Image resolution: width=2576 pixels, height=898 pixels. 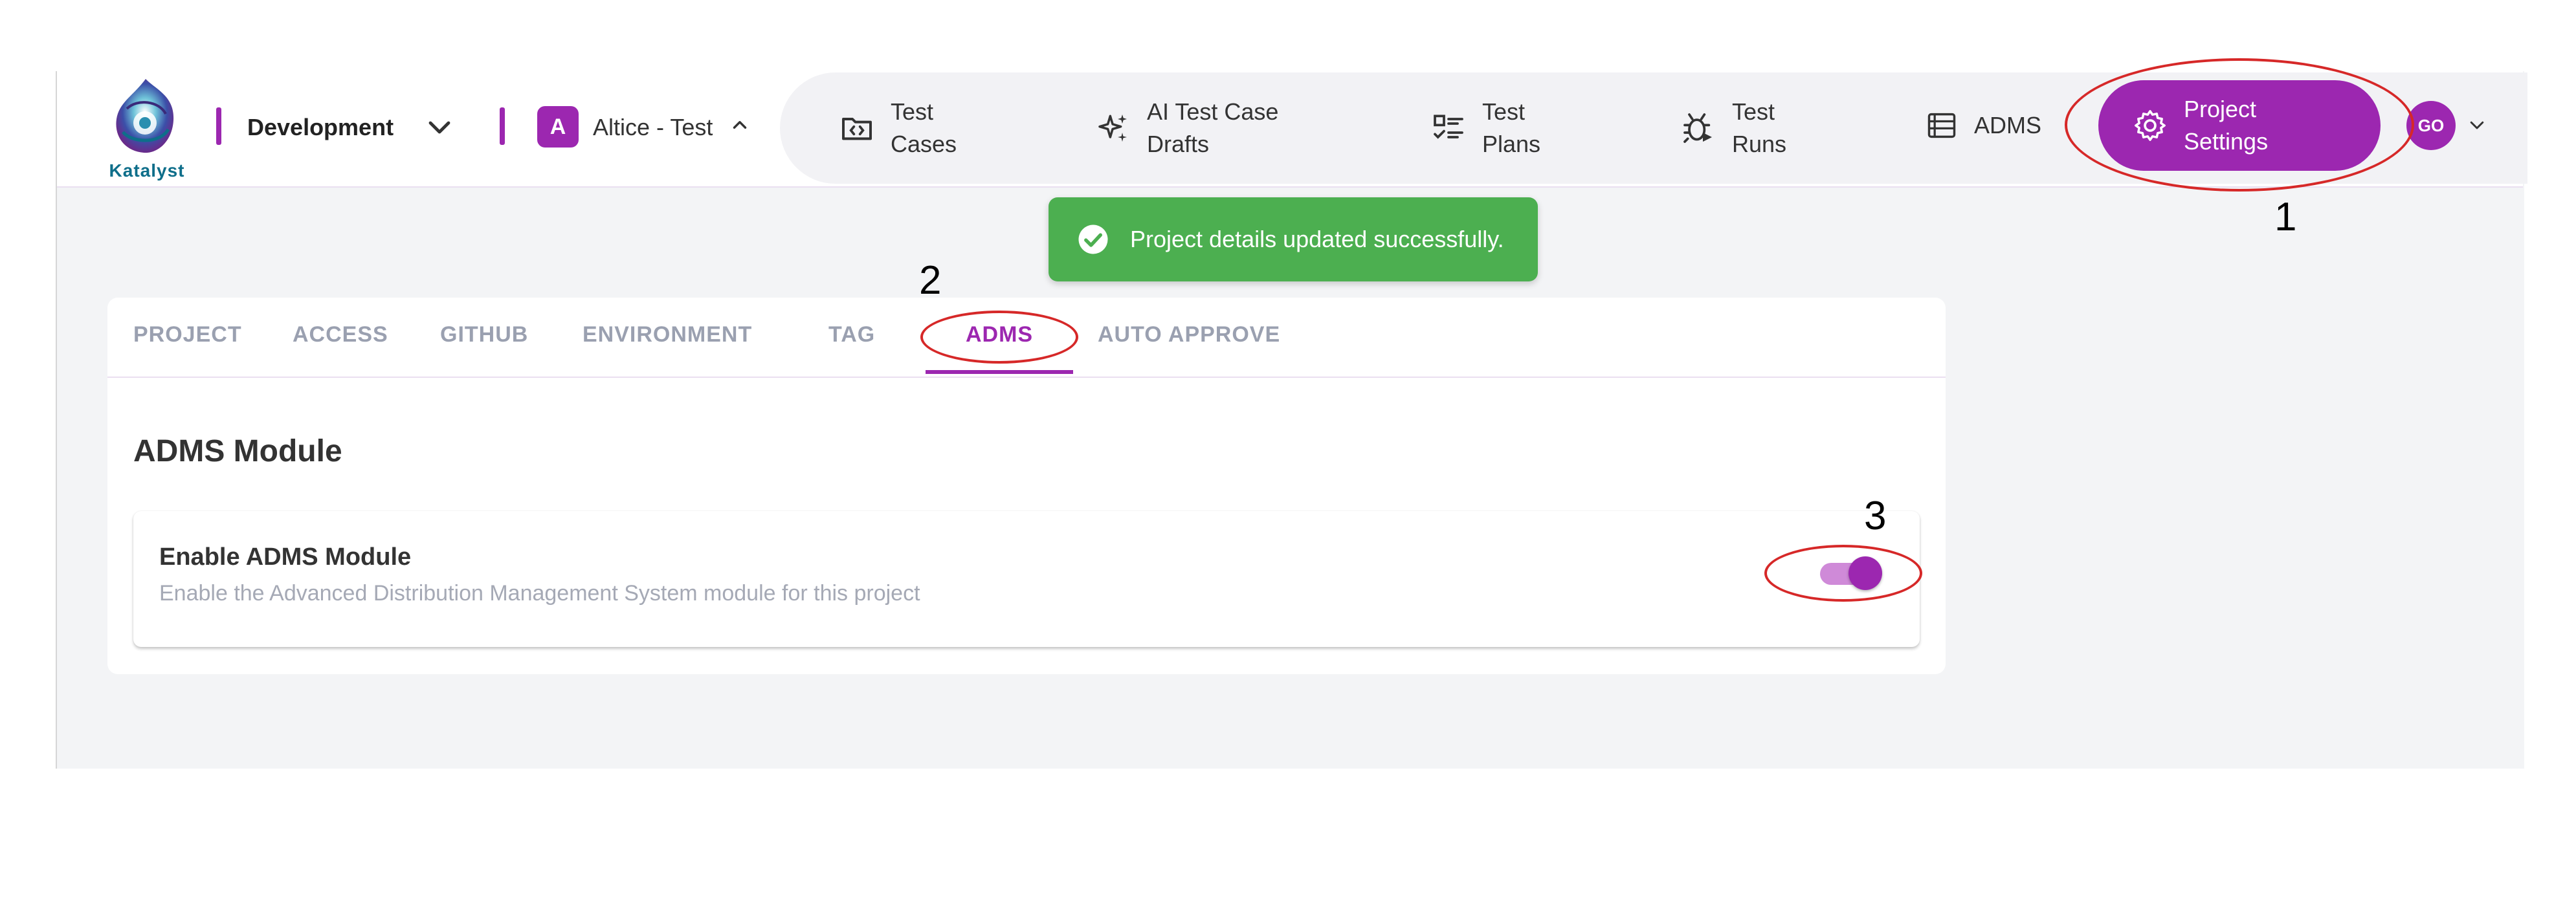 What do you see at coordinates (320, 127) in the screenshot?
I see `environment-label: Development` at bounding box center [320, 127].